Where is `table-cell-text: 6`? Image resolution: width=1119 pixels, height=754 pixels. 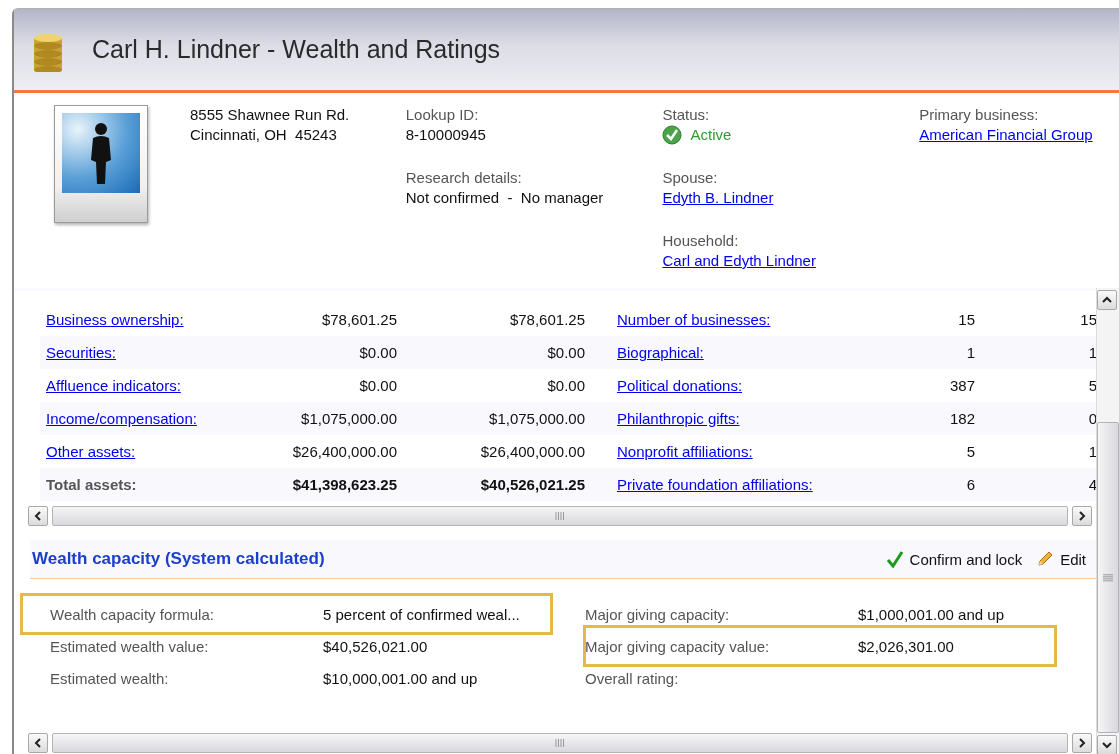 table-cell-text: 6 is located at coordinates (970, 484).